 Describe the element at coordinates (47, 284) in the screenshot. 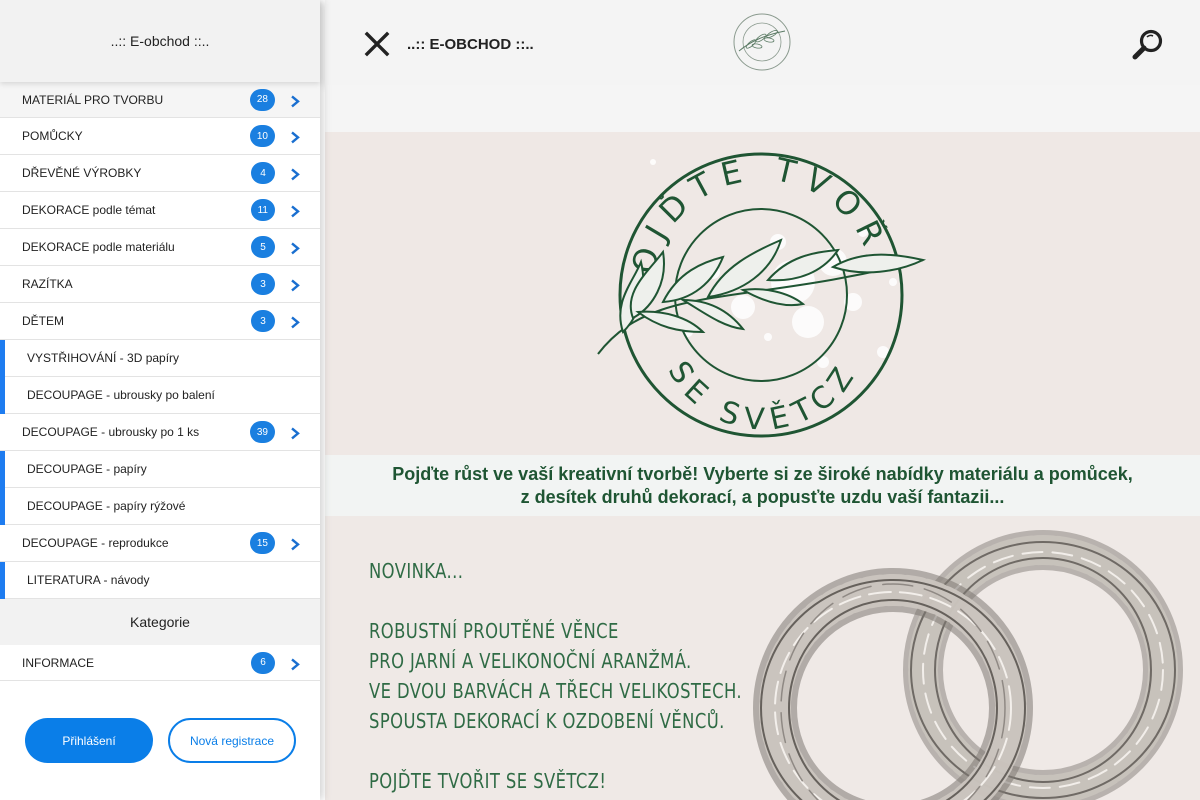

I see `menu-item-label: RAZÍTKA` at that location.